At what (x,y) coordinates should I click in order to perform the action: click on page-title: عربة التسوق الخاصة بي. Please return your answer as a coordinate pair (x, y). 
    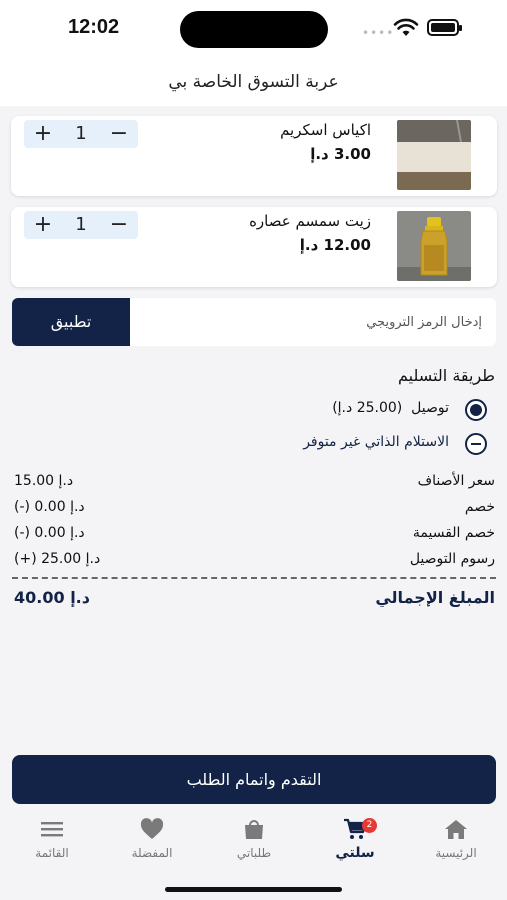
    Looking at the image, I should click on (253, 82).